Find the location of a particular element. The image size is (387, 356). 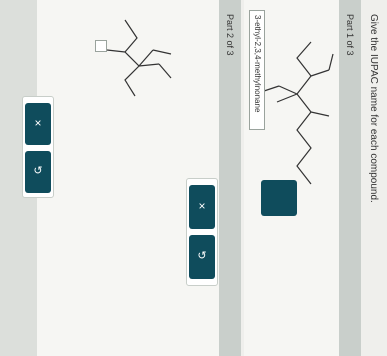

part-2-clear-button: × is located at coordinates (38, 124).